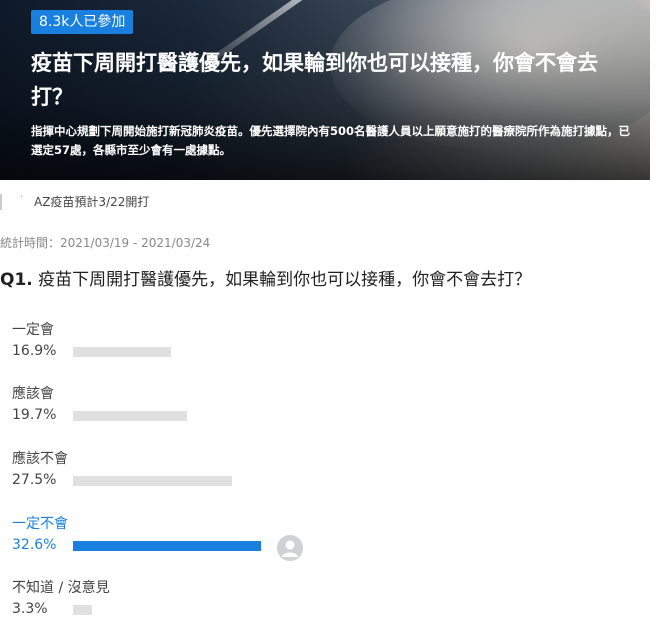 This screenshot has width=656, height=636. Describe the element at coordinates (1, 202) in the screenshot. I see `tag-divider` at that location.